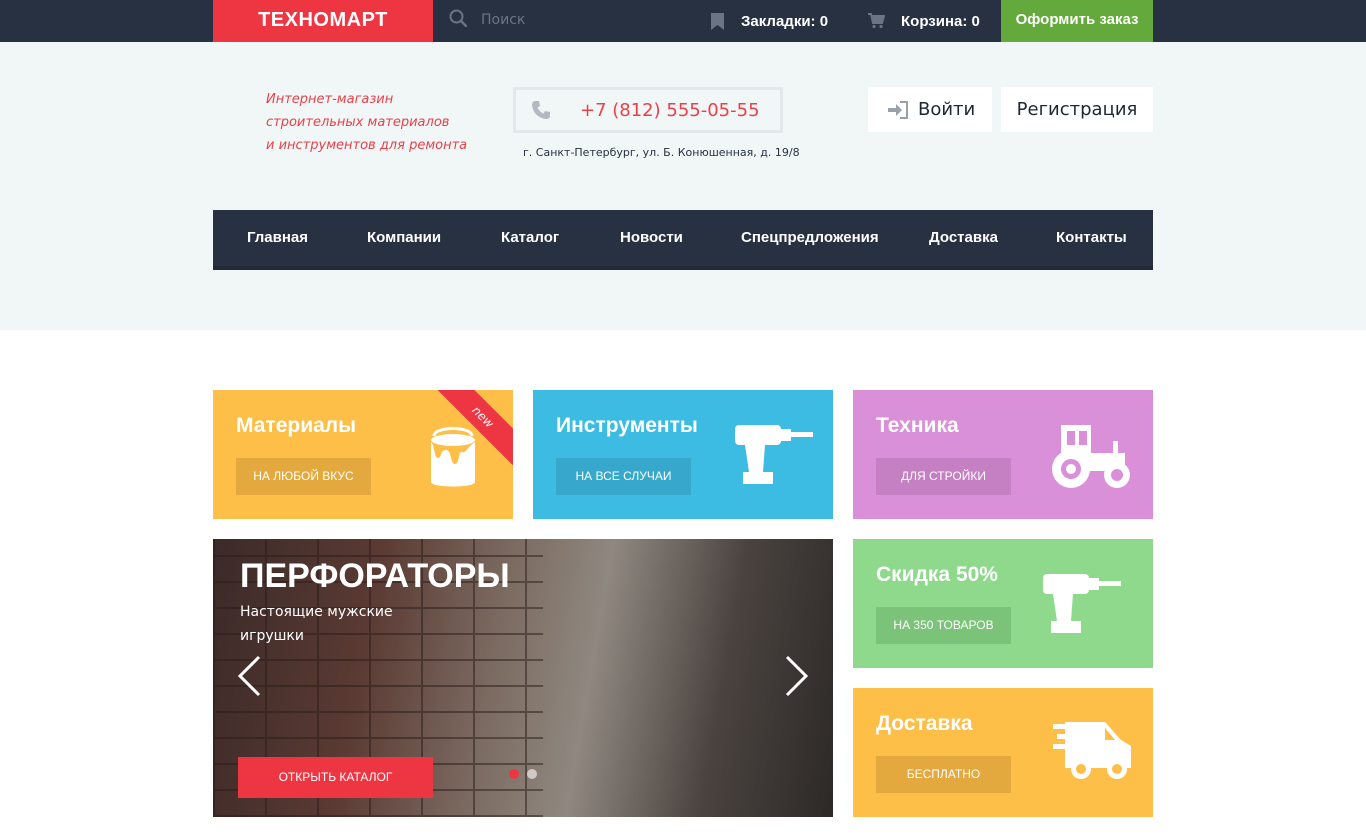  I want to click on slogan-line: Интернет-магазин, so click(330, 99).